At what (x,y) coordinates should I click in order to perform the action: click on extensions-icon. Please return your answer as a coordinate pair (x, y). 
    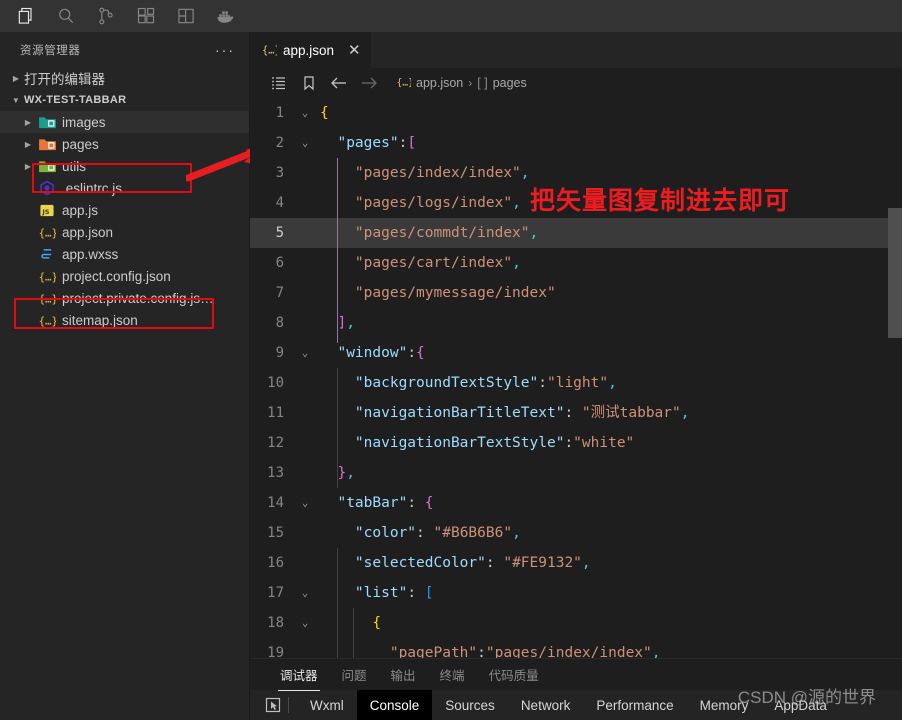
    Looking at the image, I should click on (146, 16).